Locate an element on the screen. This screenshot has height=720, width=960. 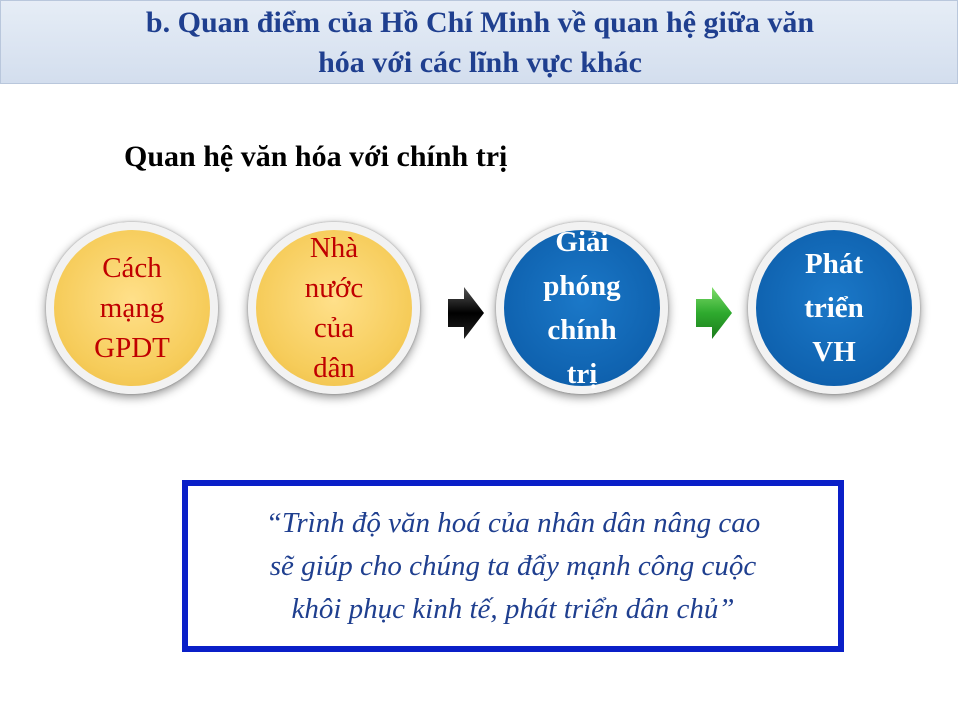
circle-label: Cách mạng GPDT is located at coordinates (132, 308).